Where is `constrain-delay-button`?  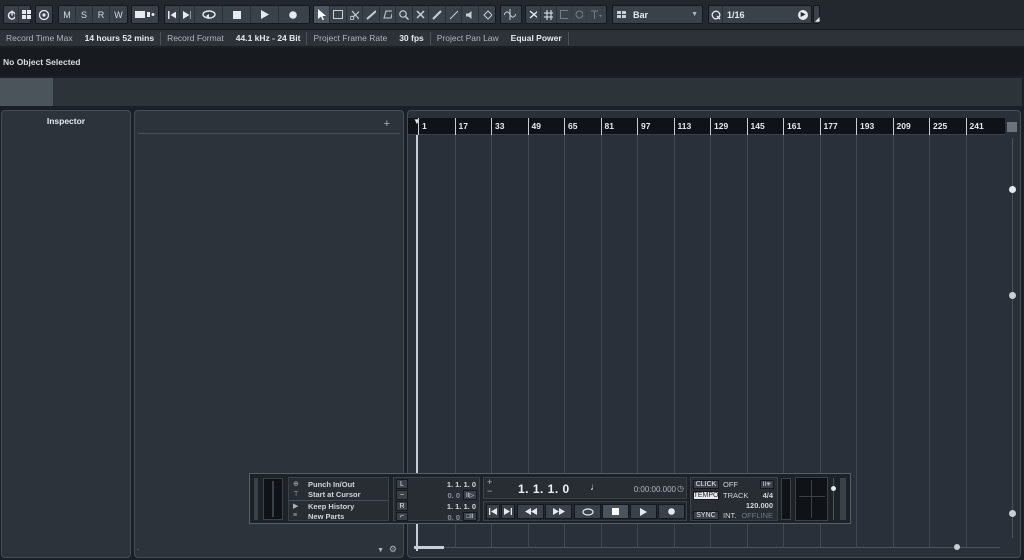 constrain-delay-button is located at coordinates (26, 14).